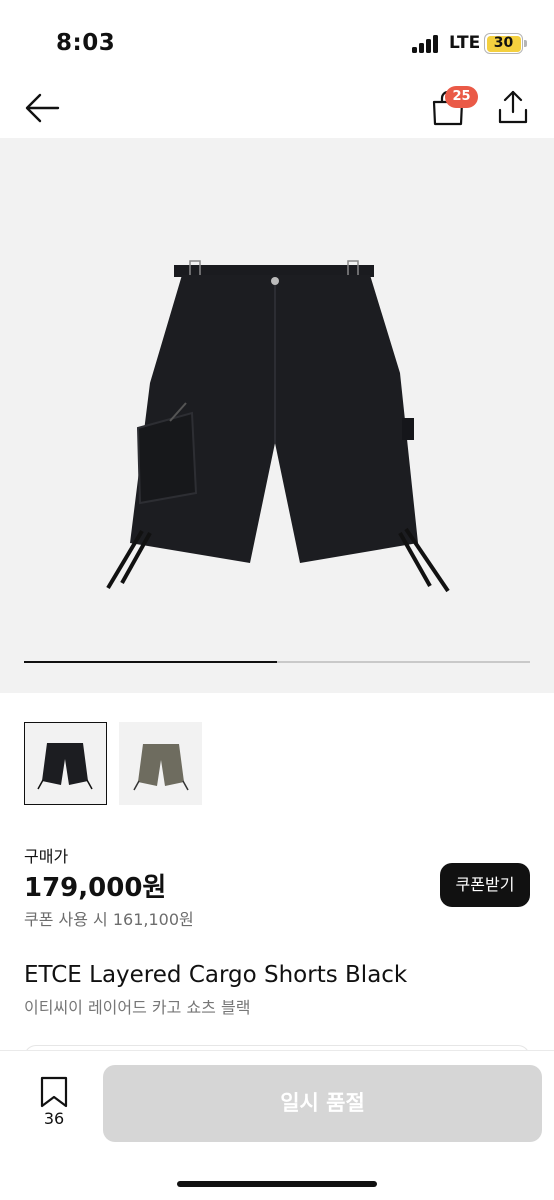 The height and width of the screenshot is (1200, 554). What do you see at coordinates (86, 43) in the screenshot?
I see `status-time: 8:03` at bounding box center [86, 43].